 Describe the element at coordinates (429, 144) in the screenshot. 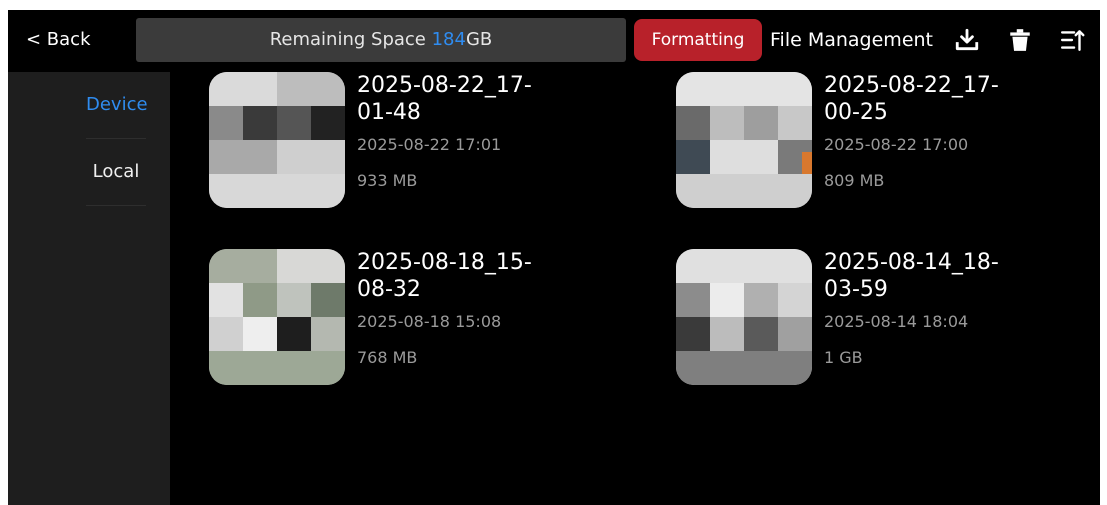

I see `file-date: 2025-08-22 17:01` at that location.